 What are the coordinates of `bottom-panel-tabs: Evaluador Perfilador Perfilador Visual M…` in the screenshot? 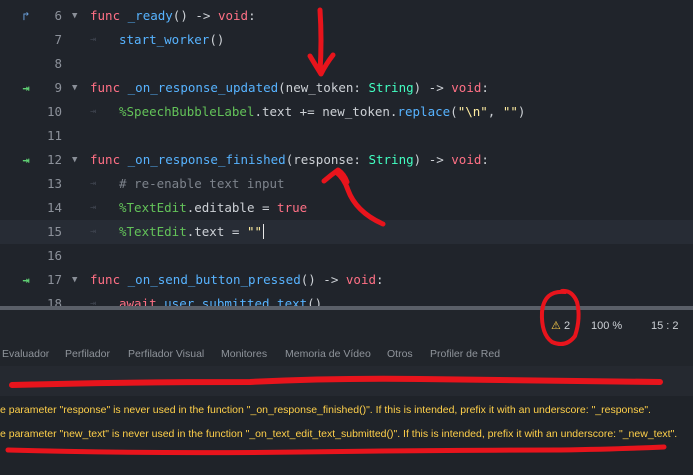 It's located at (346, 354).